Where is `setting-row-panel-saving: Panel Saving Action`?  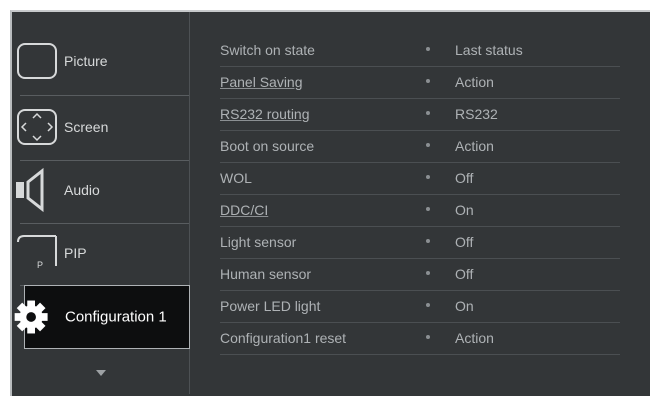 setting-row-panel-saving: Panel Saving Action is located at coordinates (420, 82).